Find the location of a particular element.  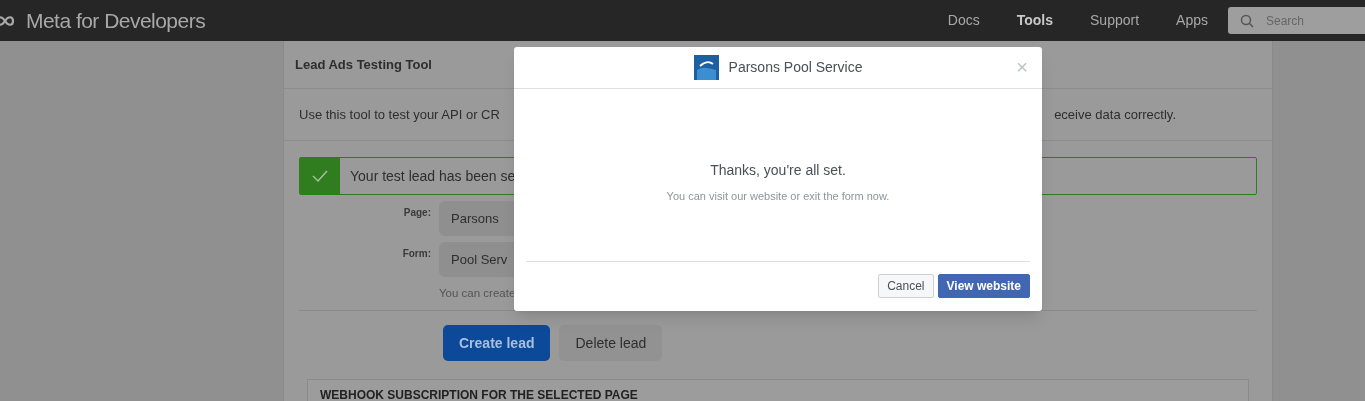

search-field: Search is located at coordinates (1296, 20).